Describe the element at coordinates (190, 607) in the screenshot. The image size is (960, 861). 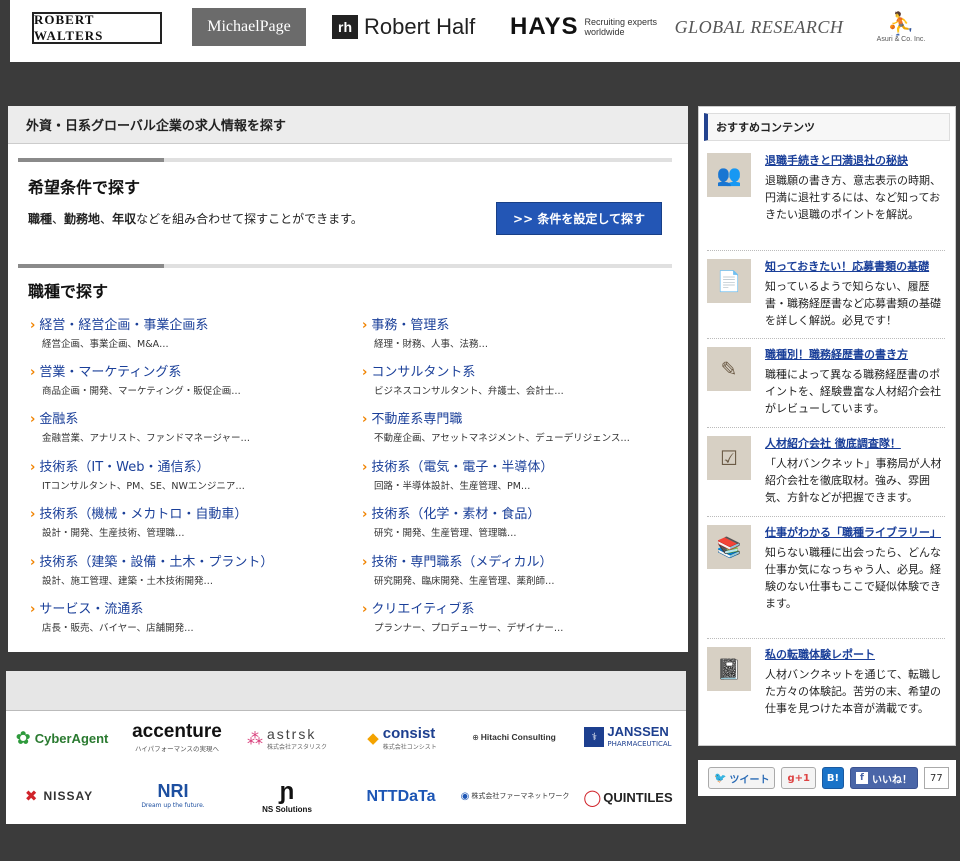
I see `job-category-link: › サービス・流通系` at that location.